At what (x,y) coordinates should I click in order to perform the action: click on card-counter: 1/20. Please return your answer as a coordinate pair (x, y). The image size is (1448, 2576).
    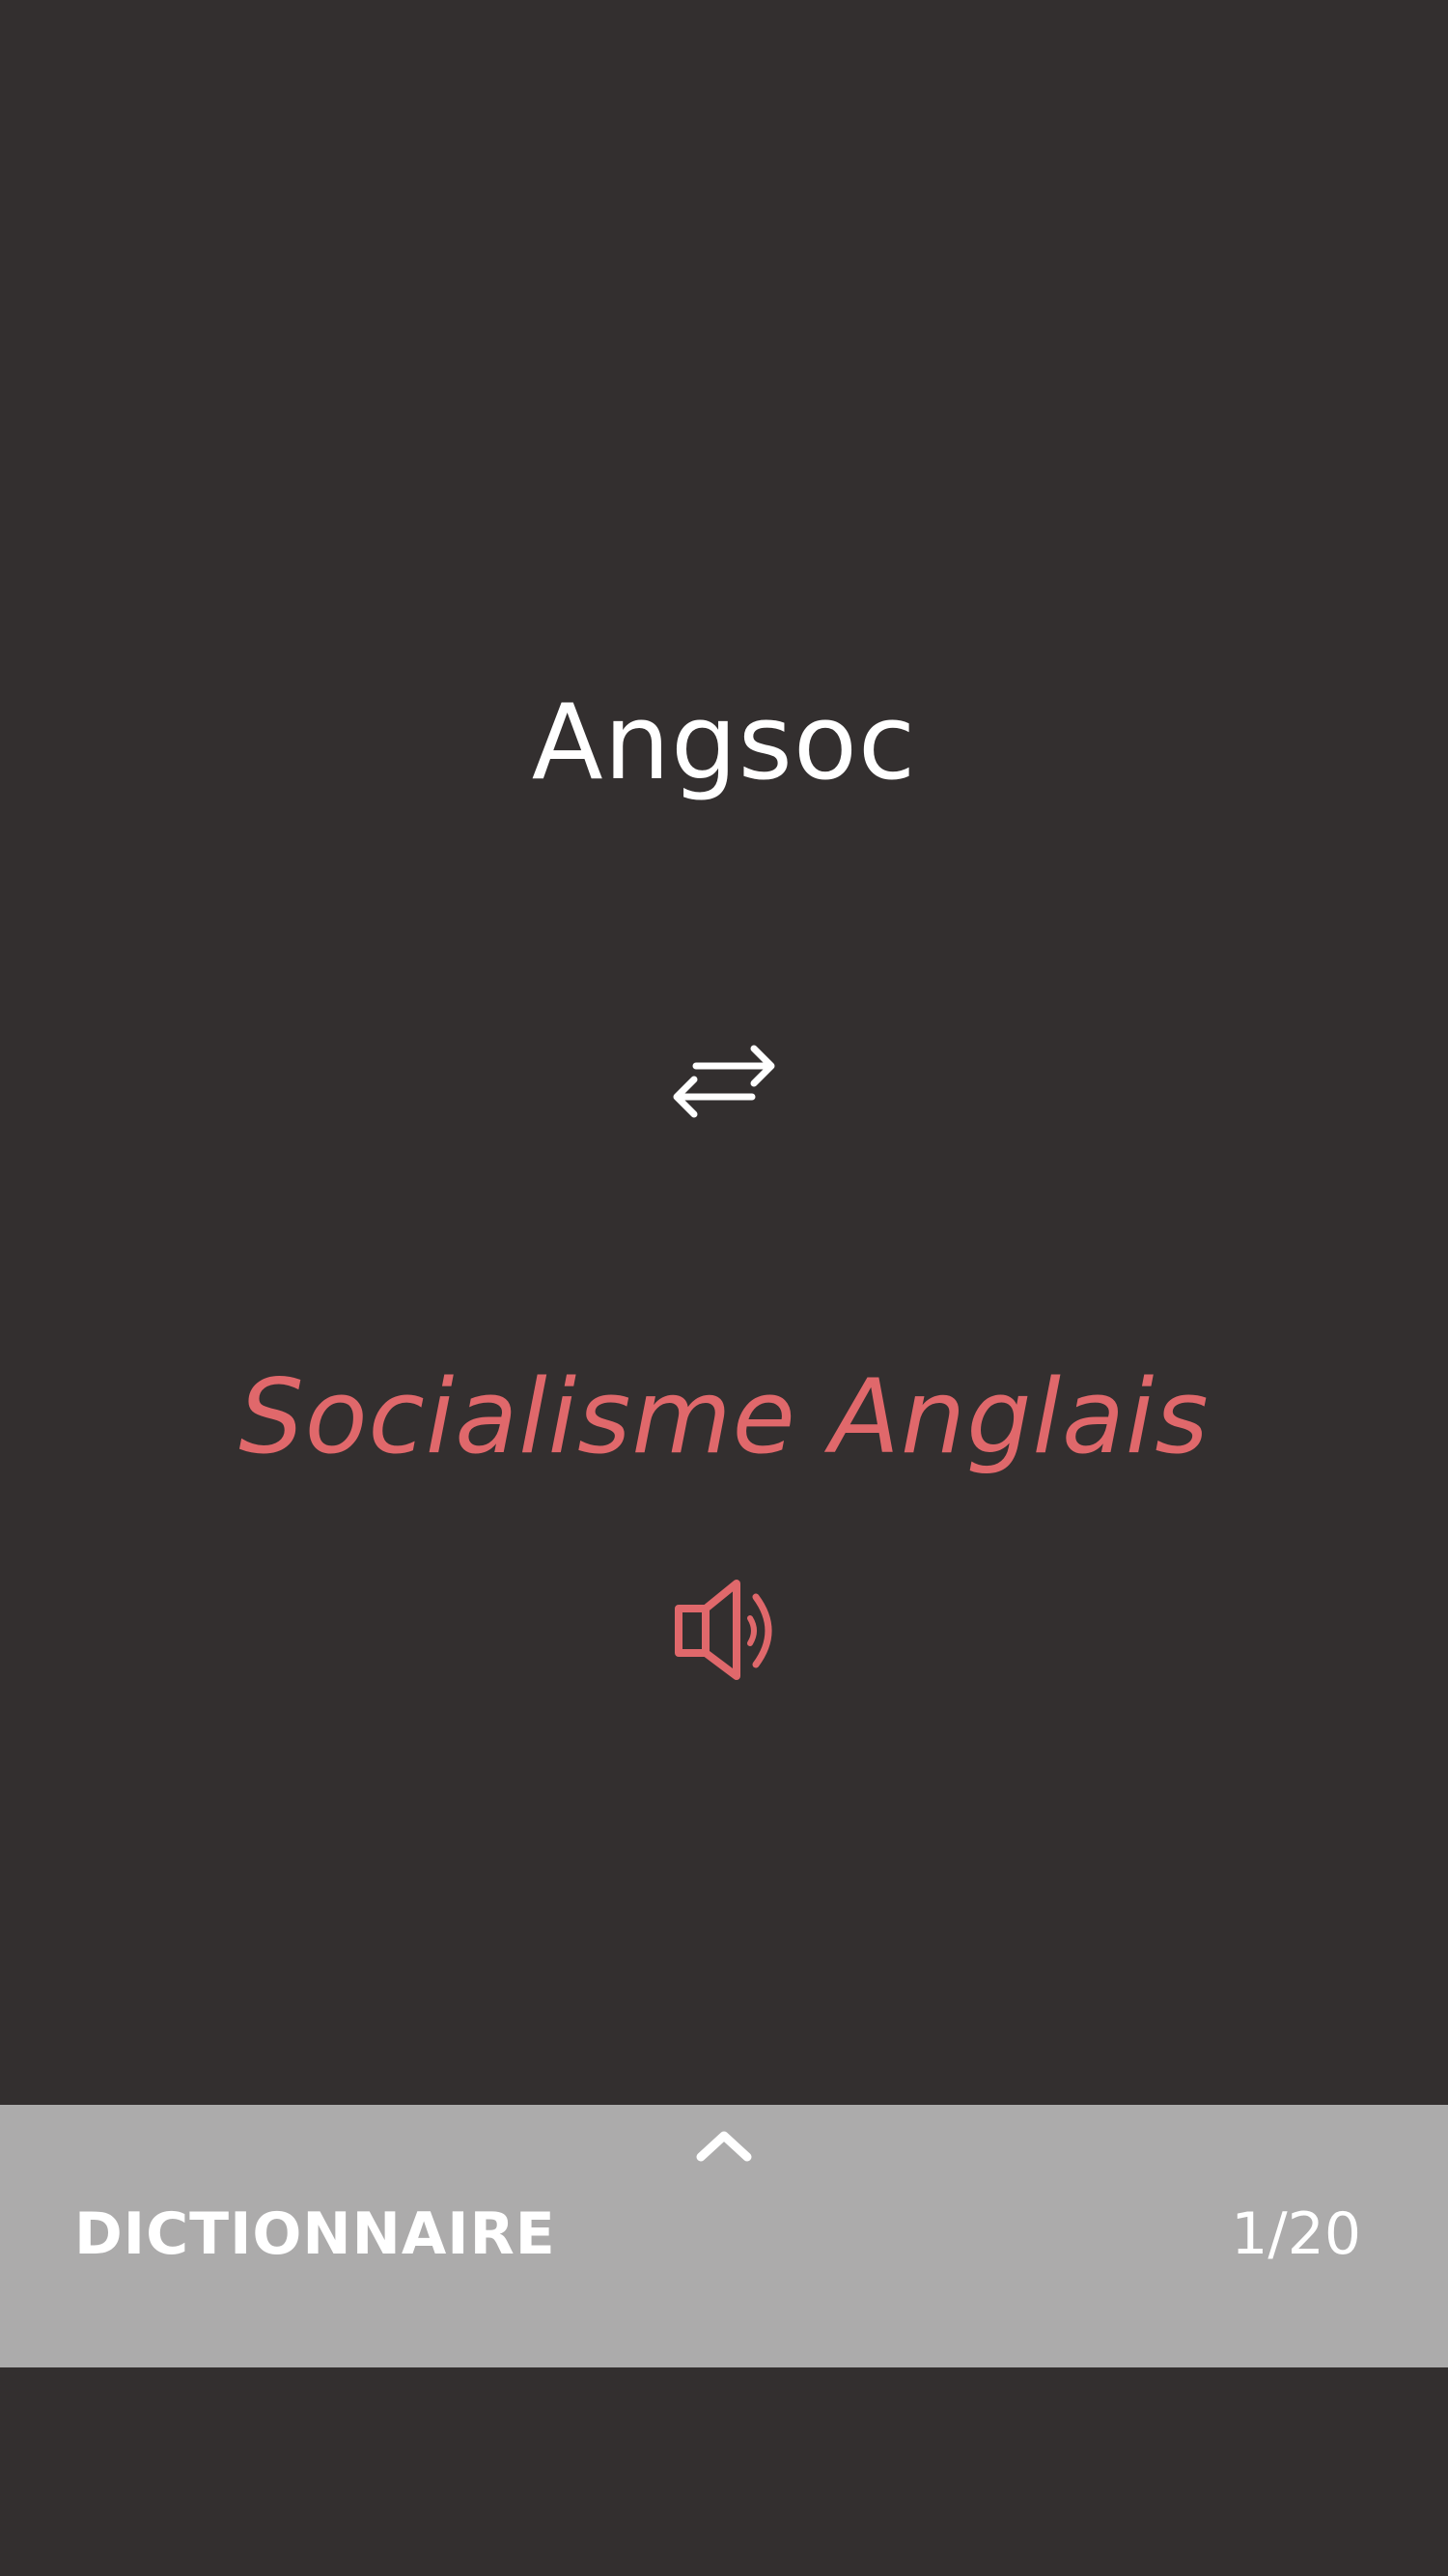
    Looking at the image, I should click on (1296, 2234).